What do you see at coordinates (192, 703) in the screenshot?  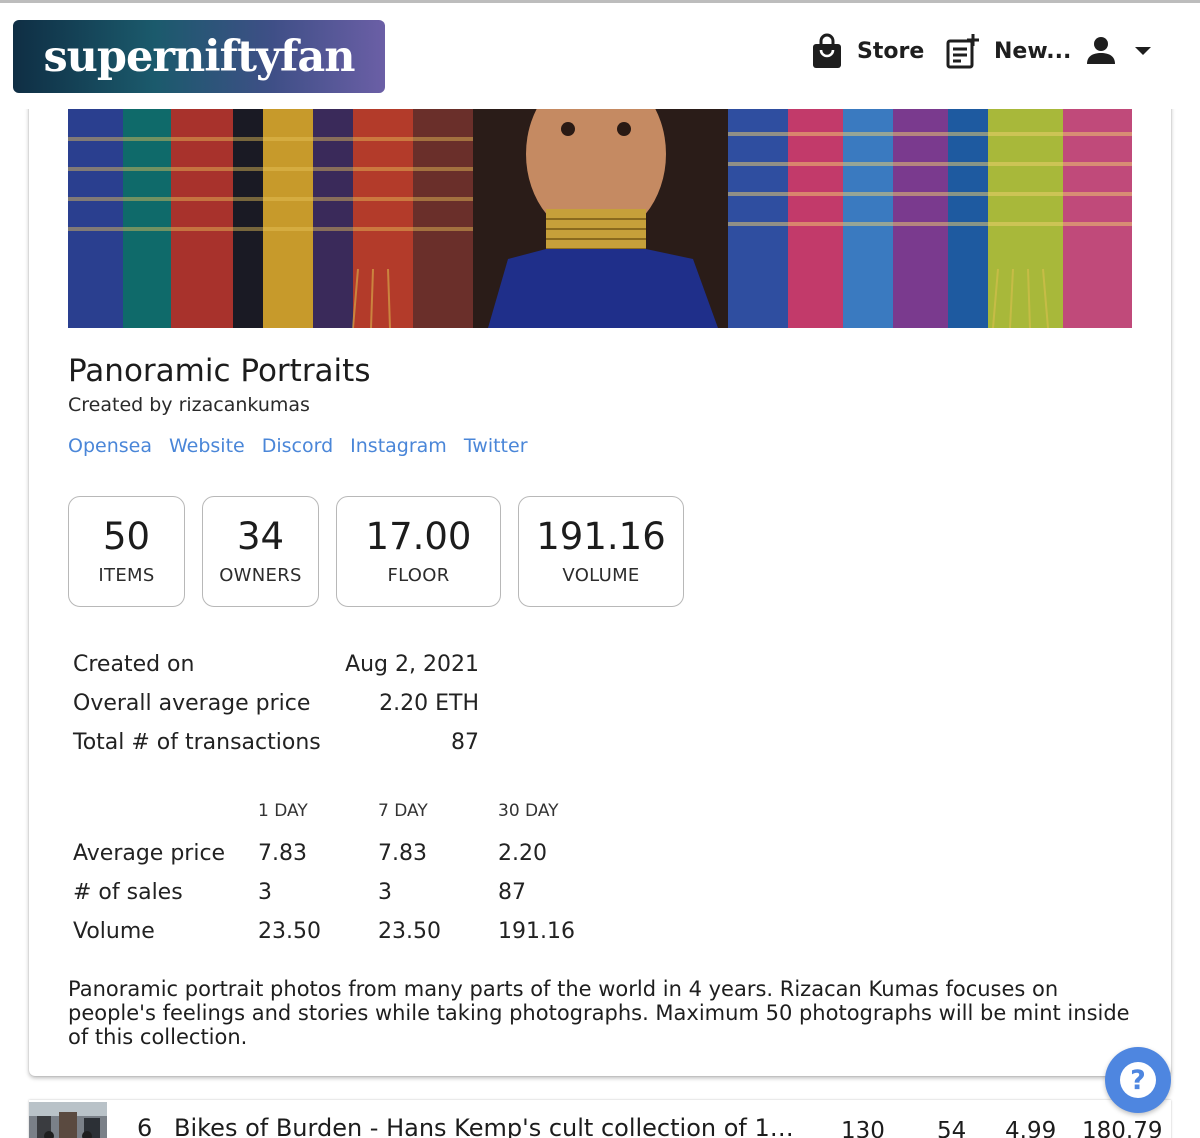 I see `summary-label: Overall average price` at bounding box center [192, 703].